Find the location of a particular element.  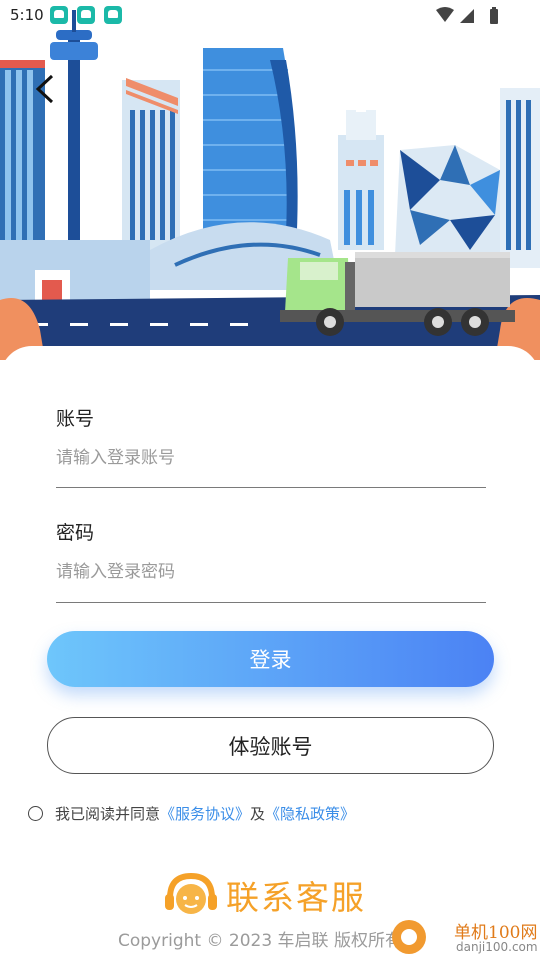

privacy-policy-link: 《隐私政策》 is located at coordinates (310, 813).